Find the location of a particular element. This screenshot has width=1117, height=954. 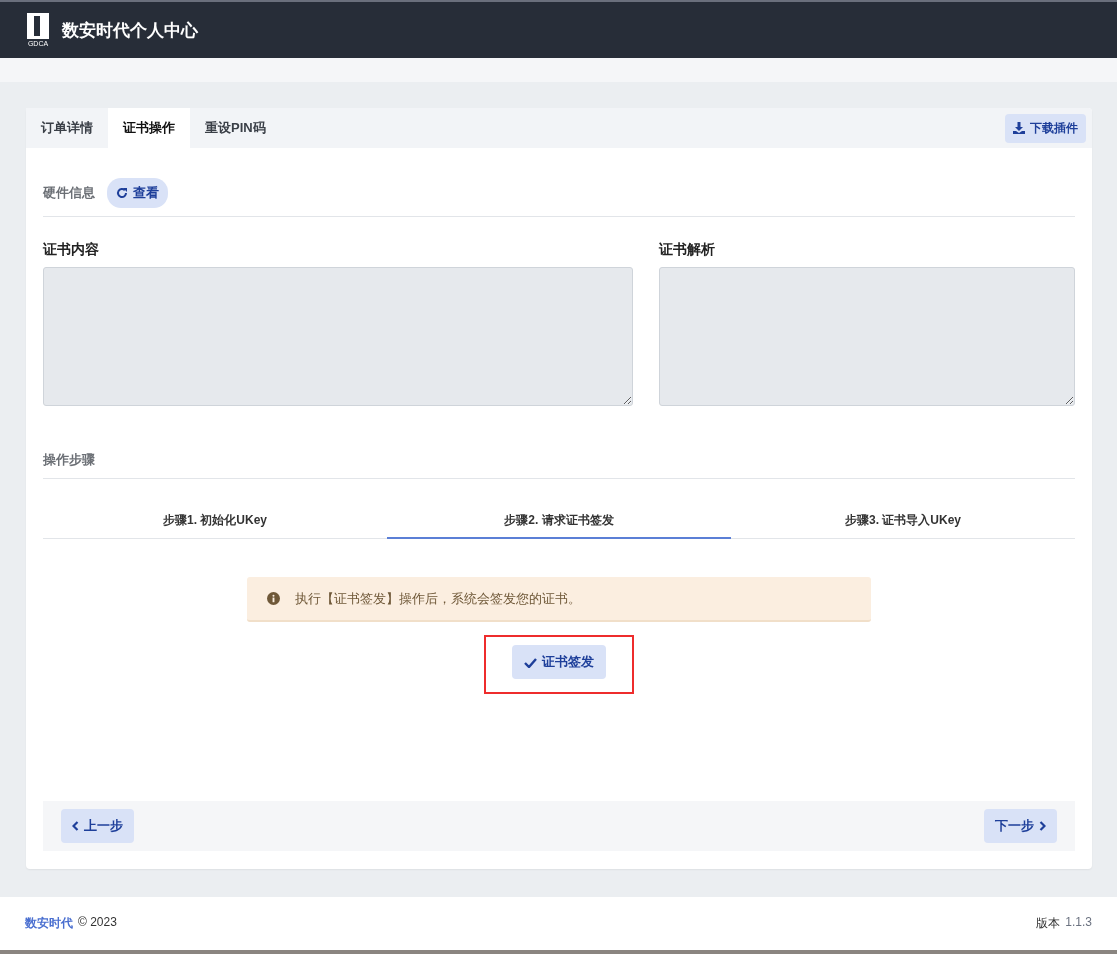

download-button: 下载插件 is located at coordinates (1045, 128).